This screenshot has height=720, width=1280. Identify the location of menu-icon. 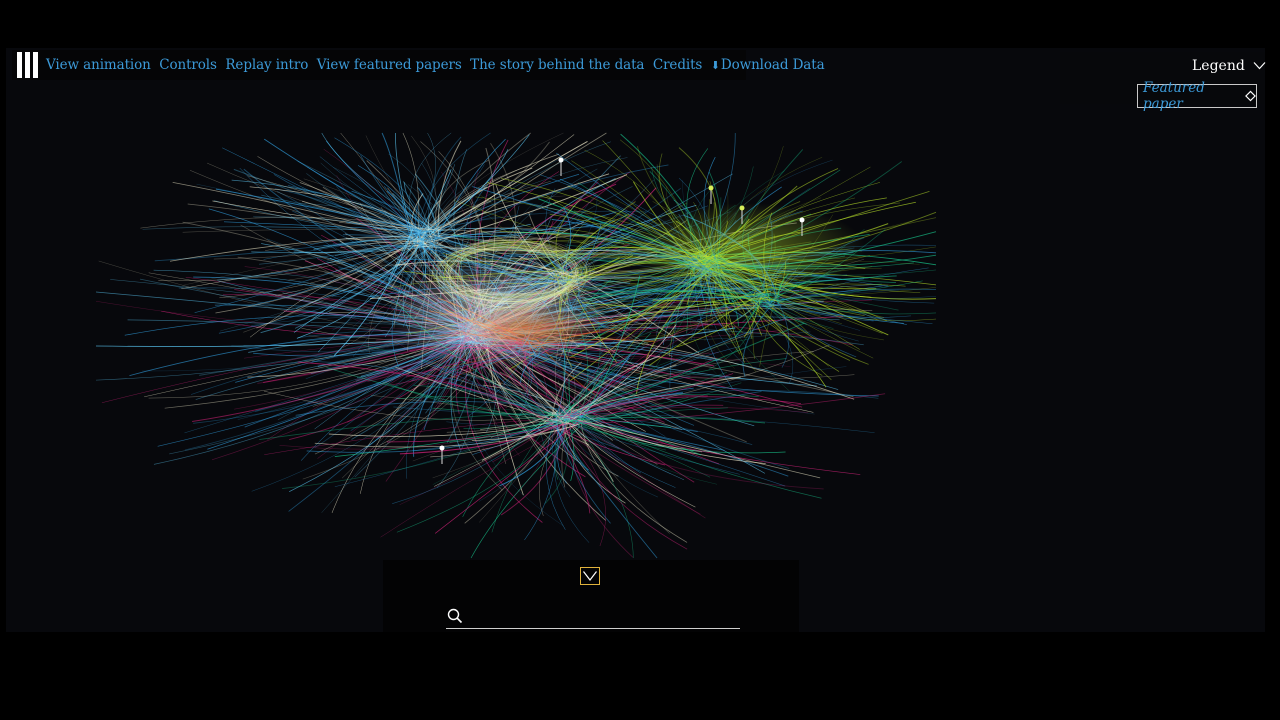
(27, 65).